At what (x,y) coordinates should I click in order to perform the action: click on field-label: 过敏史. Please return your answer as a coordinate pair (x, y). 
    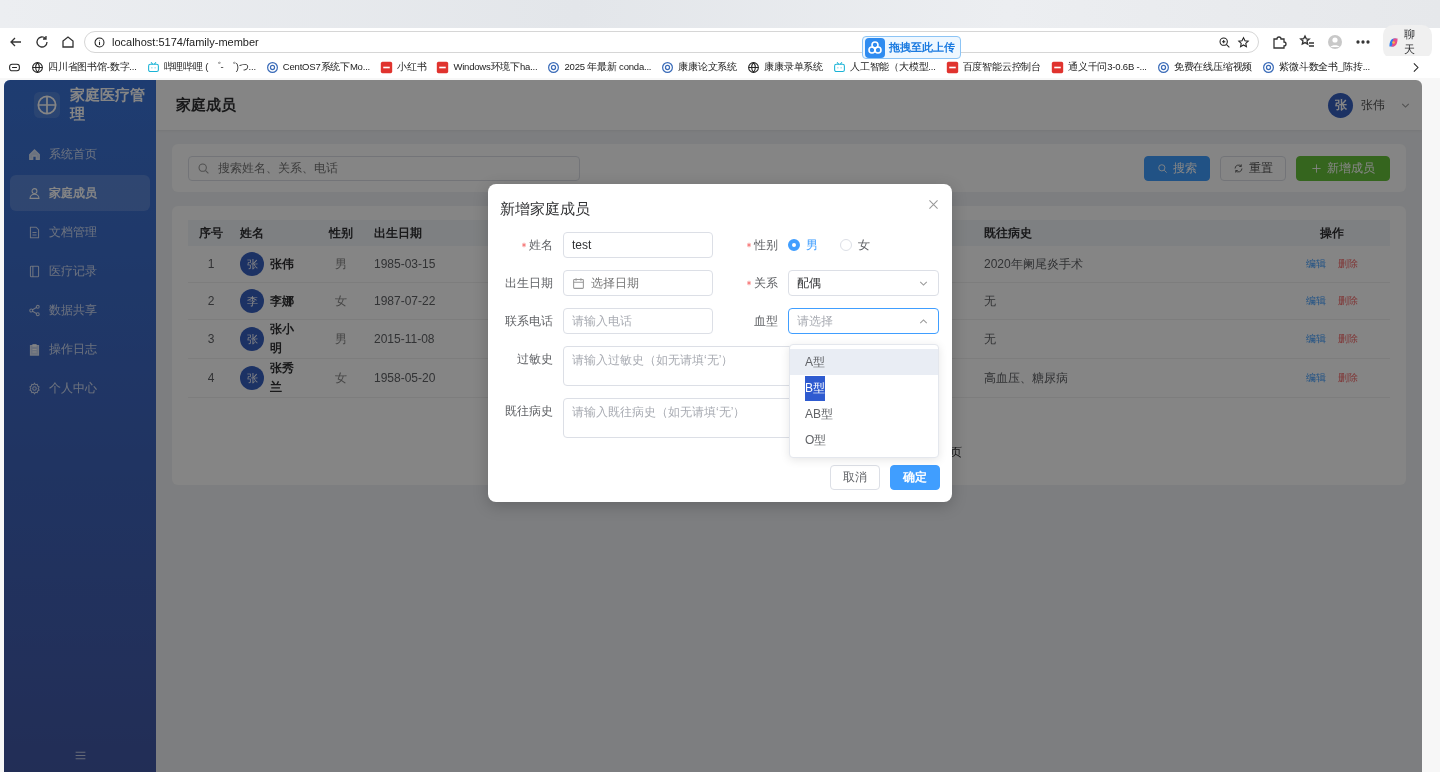
    Looking at the image, I should click on (535, 359).